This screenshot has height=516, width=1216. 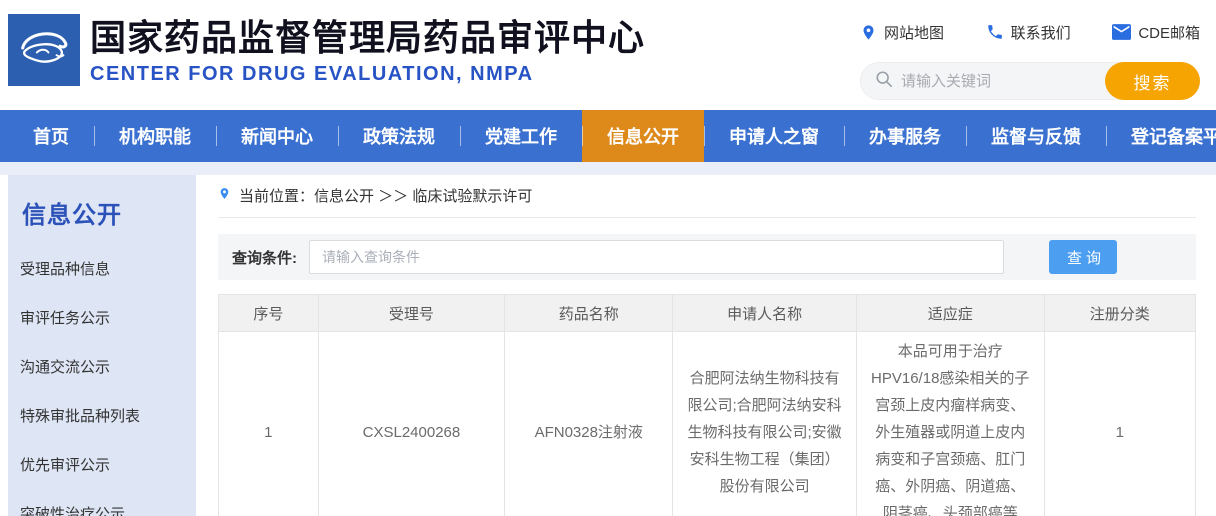 I want to click on col-header-indication: 适应症, so click(x=950, y=313).